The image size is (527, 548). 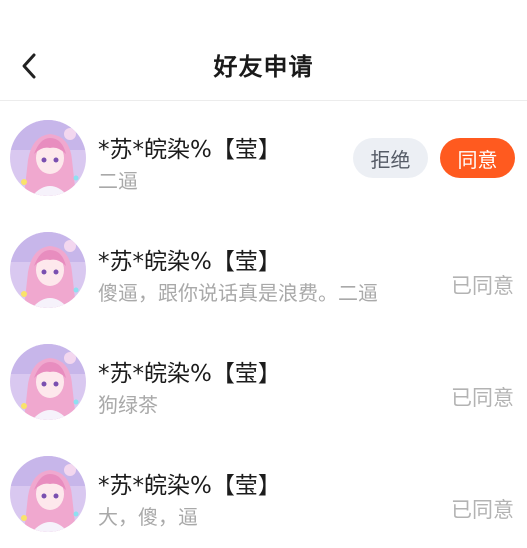 What do you see at coordinates (128, 405) in the screenshot?
I see `request-message: 狗绿茶` at bounding box center [128, 405].